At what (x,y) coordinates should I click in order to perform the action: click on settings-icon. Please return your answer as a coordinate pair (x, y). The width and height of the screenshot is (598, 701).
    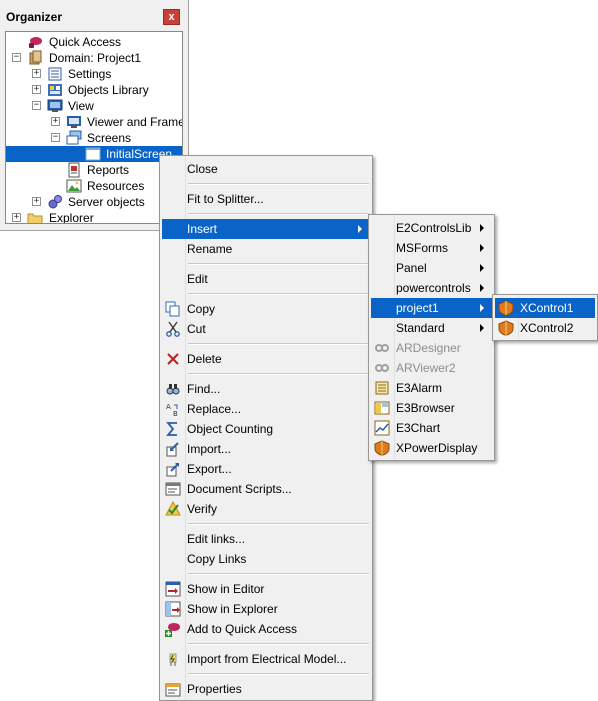
    Looking at the image, I should click on (55, 74).